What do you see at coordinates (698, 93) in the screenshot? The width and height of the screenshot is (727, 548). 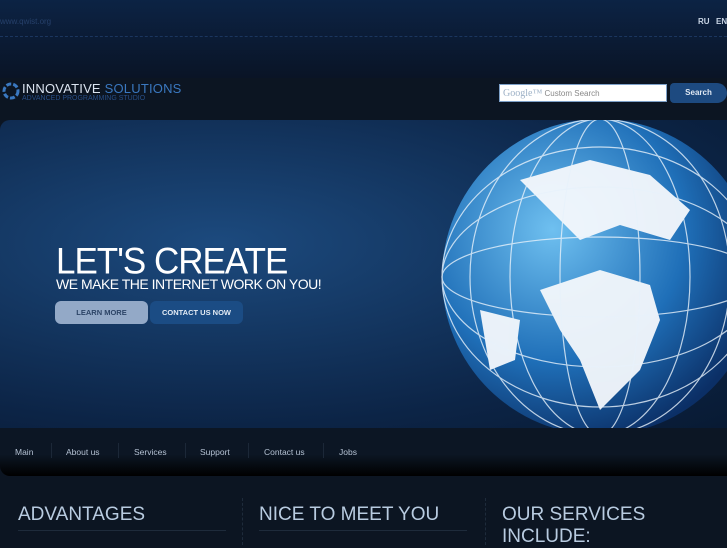 I see `search-button: Search` at bounding box center [698, 93].